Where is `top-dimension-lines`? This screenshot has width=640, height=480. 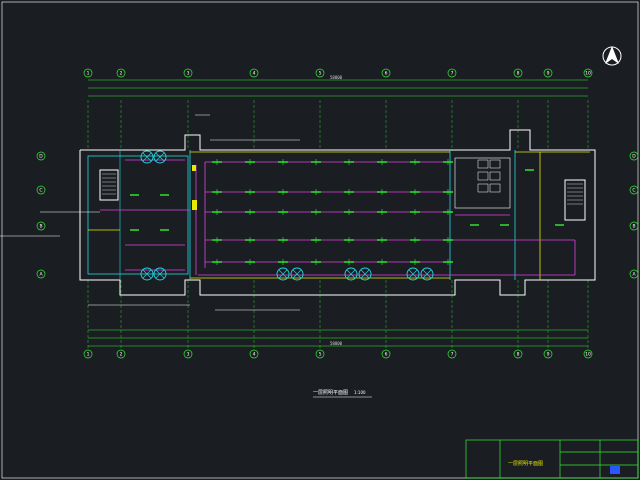 top-dimension-lines is located at coordinates (338, 88).